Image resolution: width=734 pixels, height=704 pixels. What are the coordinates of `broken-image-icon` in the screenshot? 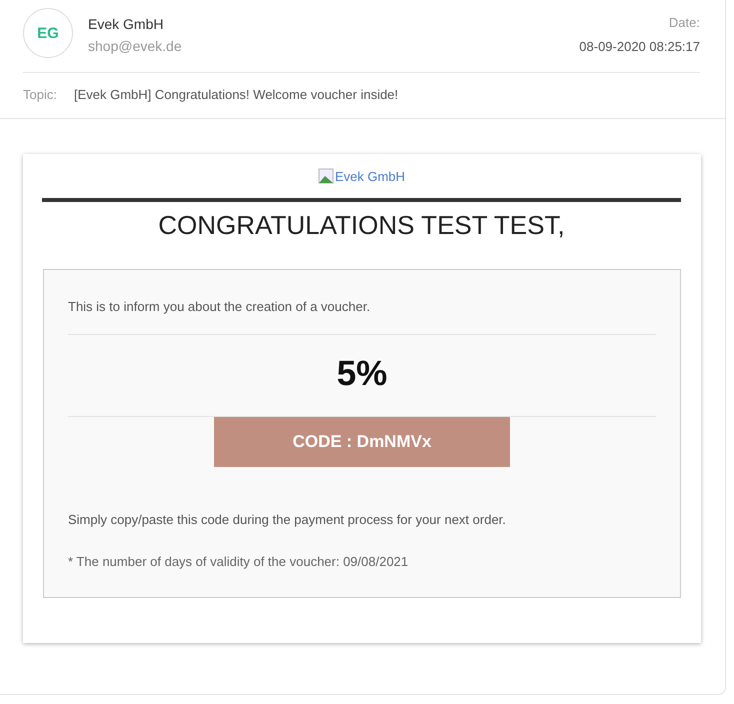 It's located at (326, 176).